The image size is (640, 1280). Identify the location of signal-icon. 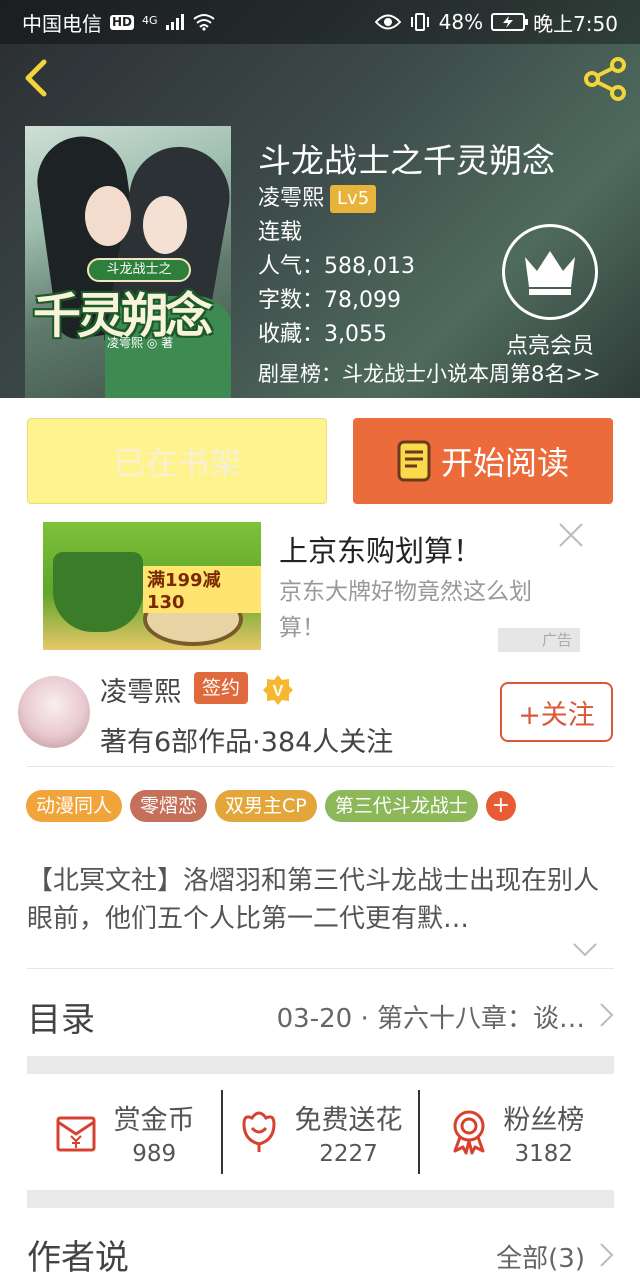
(174, 22).